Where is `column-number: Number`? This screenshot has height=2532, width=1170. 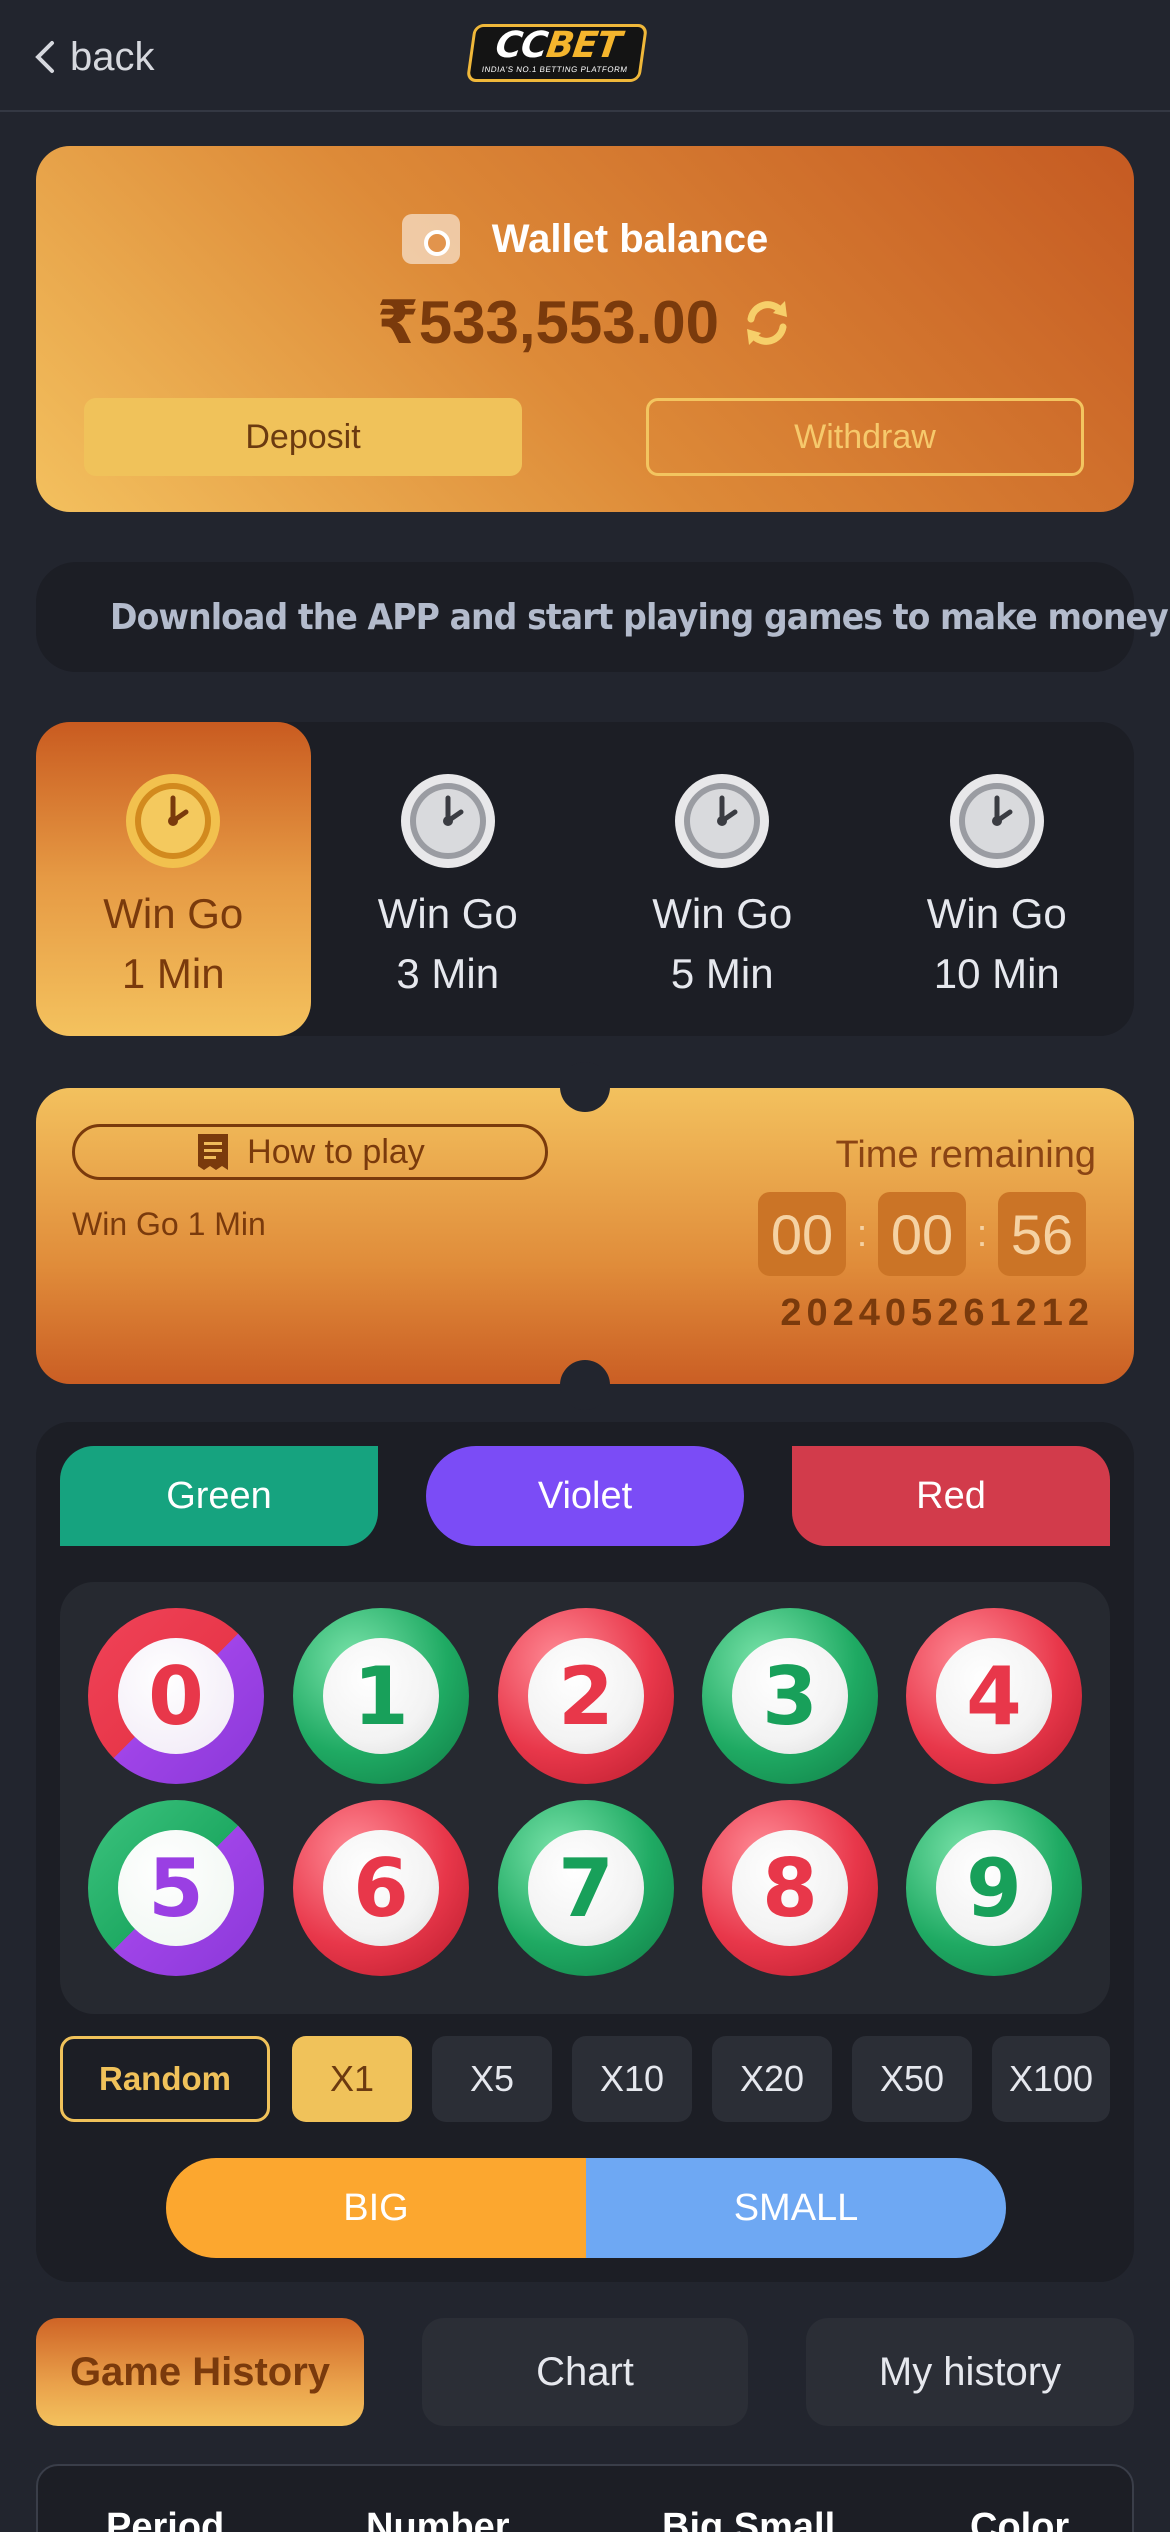
column-number: Number is located at coordinates (438, 2519).